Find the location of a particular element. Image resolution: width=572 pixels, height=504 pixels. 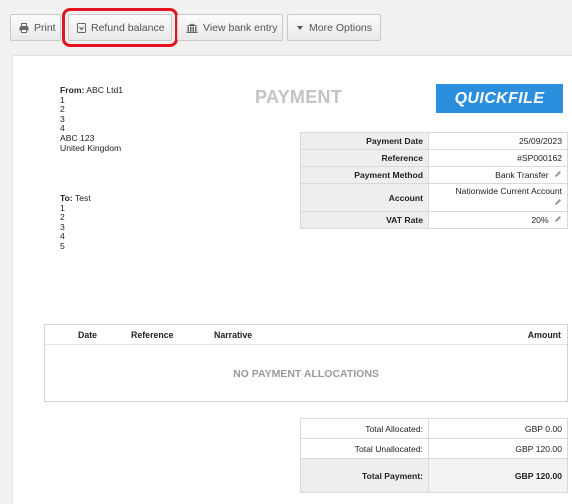

reference-value: #SP000162 is located at coordinates (498, 158).